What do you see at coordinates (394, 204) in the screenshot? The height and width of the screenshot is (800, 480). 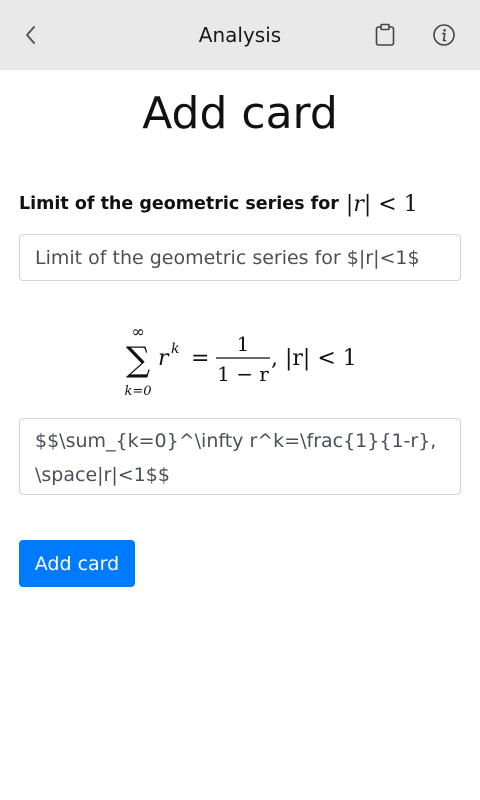 I see `math-less-than-one: < 1` at bounding box center [394, 204].